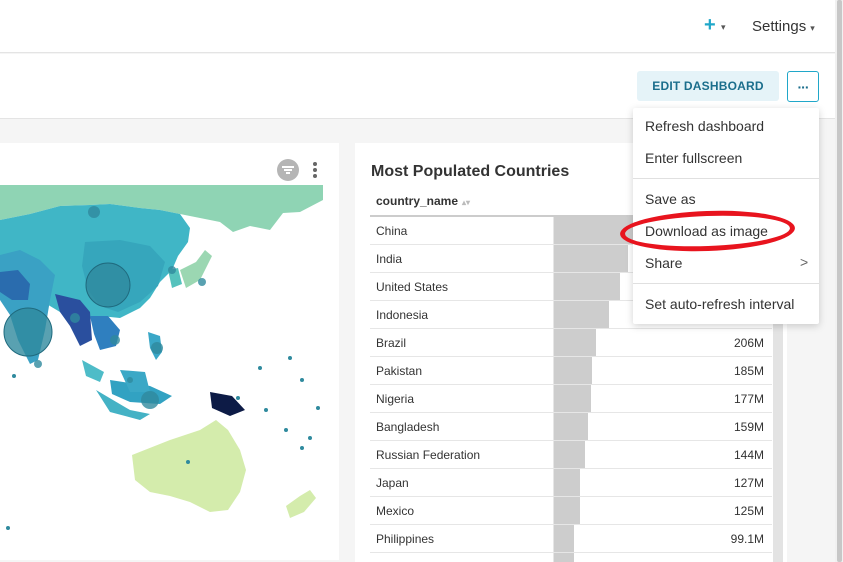 The height and width of the screenshot is (562, 843). What do you see at coordinates (663, 263) in the screenshot?
I see `menu-item-share: Share` at bounding box center [663, 263].